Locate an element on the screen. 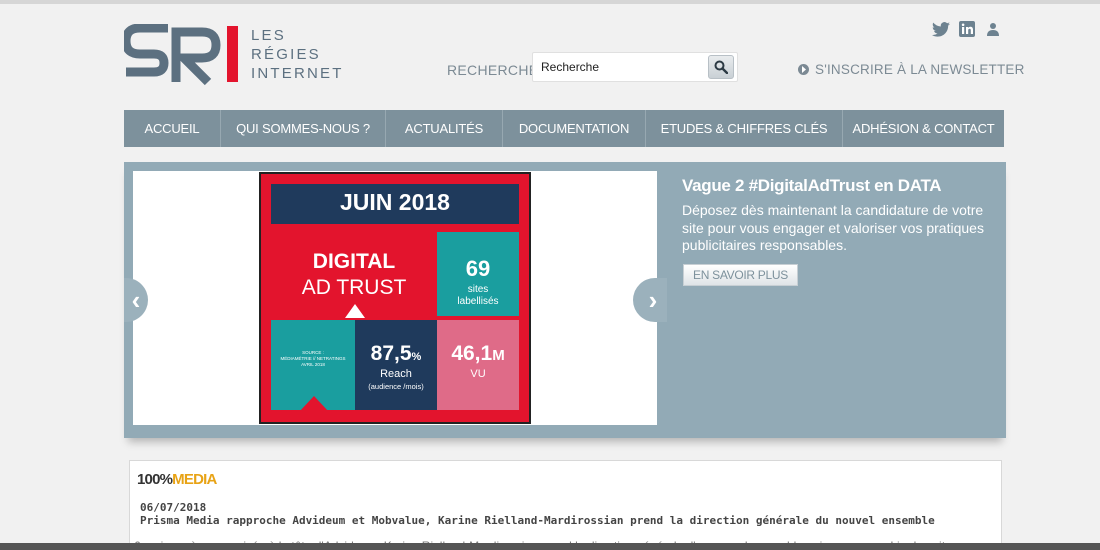  sr-logo-mark is located at coordinates (181, 55).